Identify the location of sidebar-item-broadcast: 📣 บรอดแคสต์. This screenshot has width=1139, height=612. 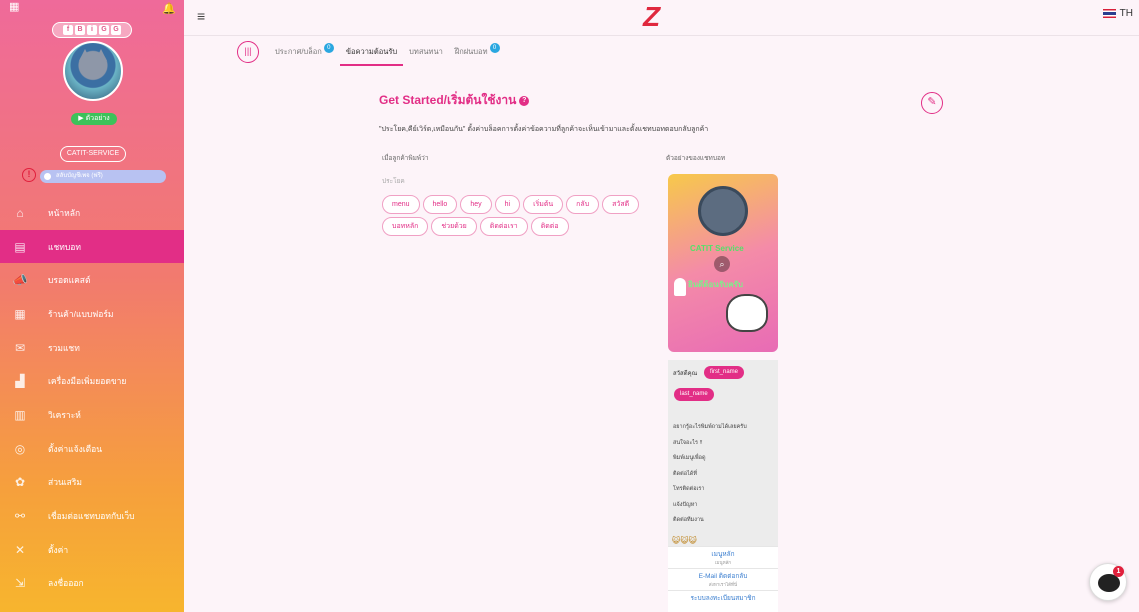
(92, 280).